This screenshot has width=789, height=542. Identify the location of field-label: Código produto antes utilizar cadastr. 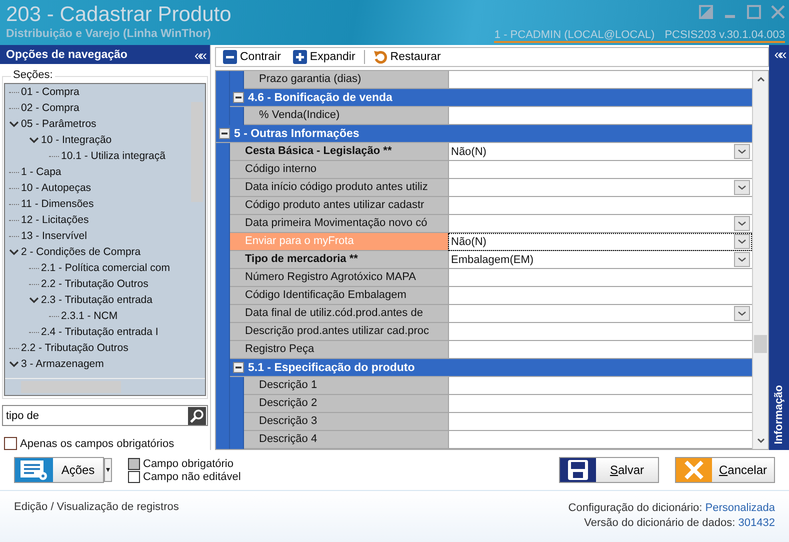
(339, 206).